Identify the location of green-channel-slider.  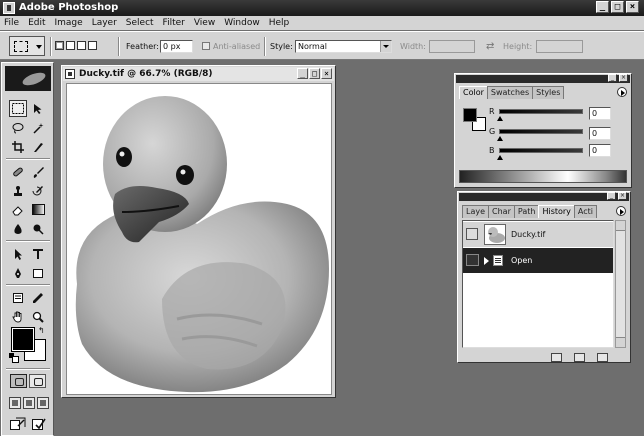
(541, 131).